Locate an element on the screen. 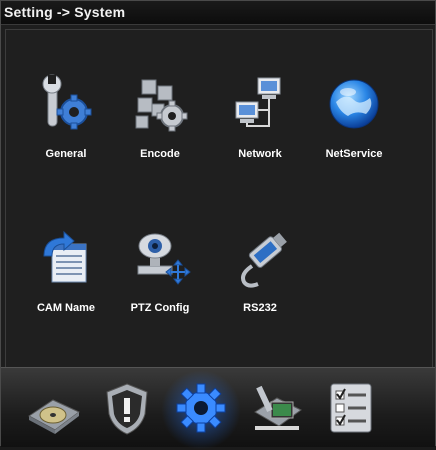 The image size is (436, 450). dock-alarm-button is located at coordinates (127, 408).